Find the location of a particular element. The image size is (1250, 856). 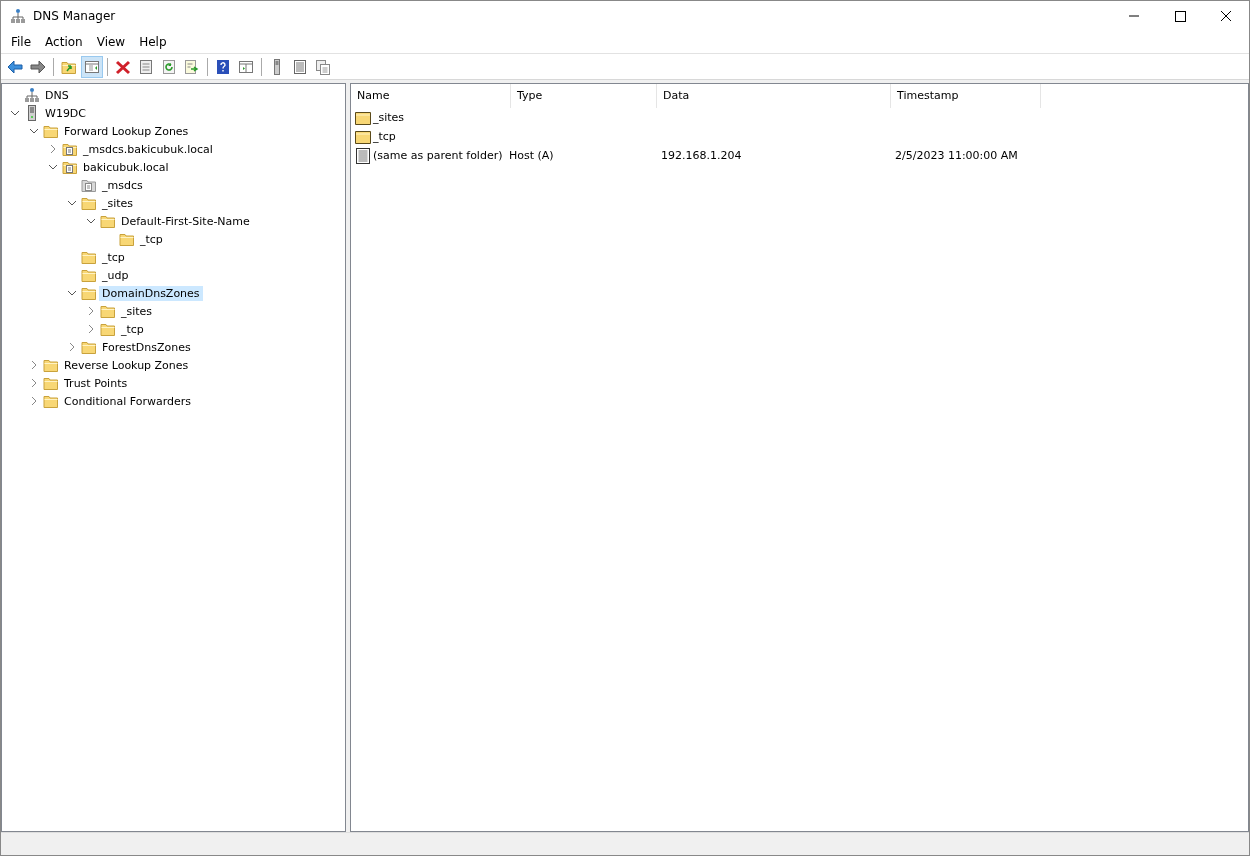

export-list-icon is located at coordinates (192, 66).